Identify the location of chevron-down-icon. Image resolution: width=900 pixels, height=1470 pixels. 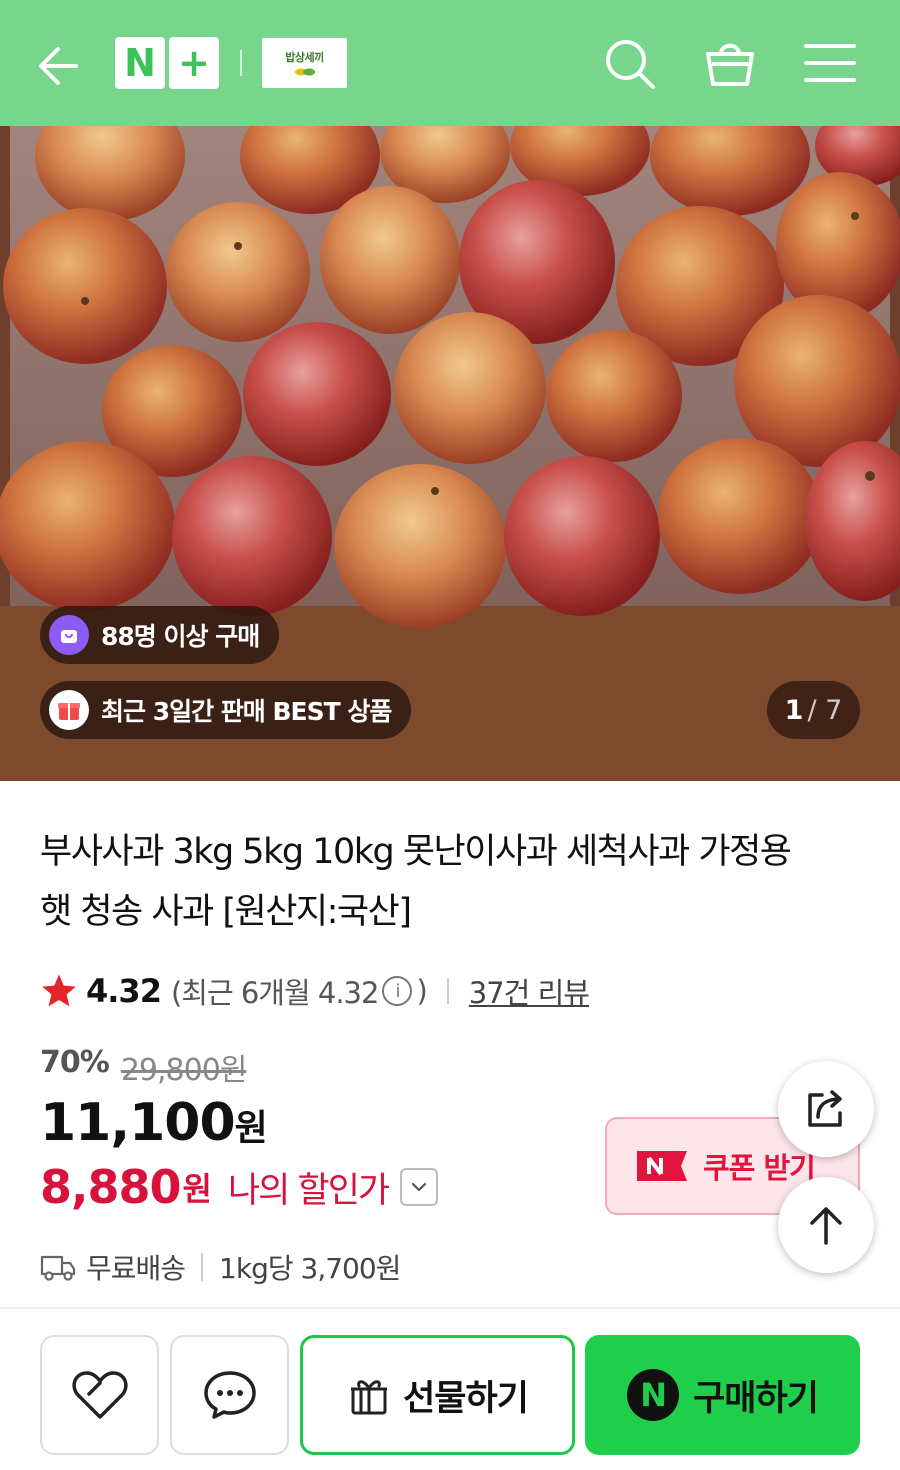
(419, 1187).